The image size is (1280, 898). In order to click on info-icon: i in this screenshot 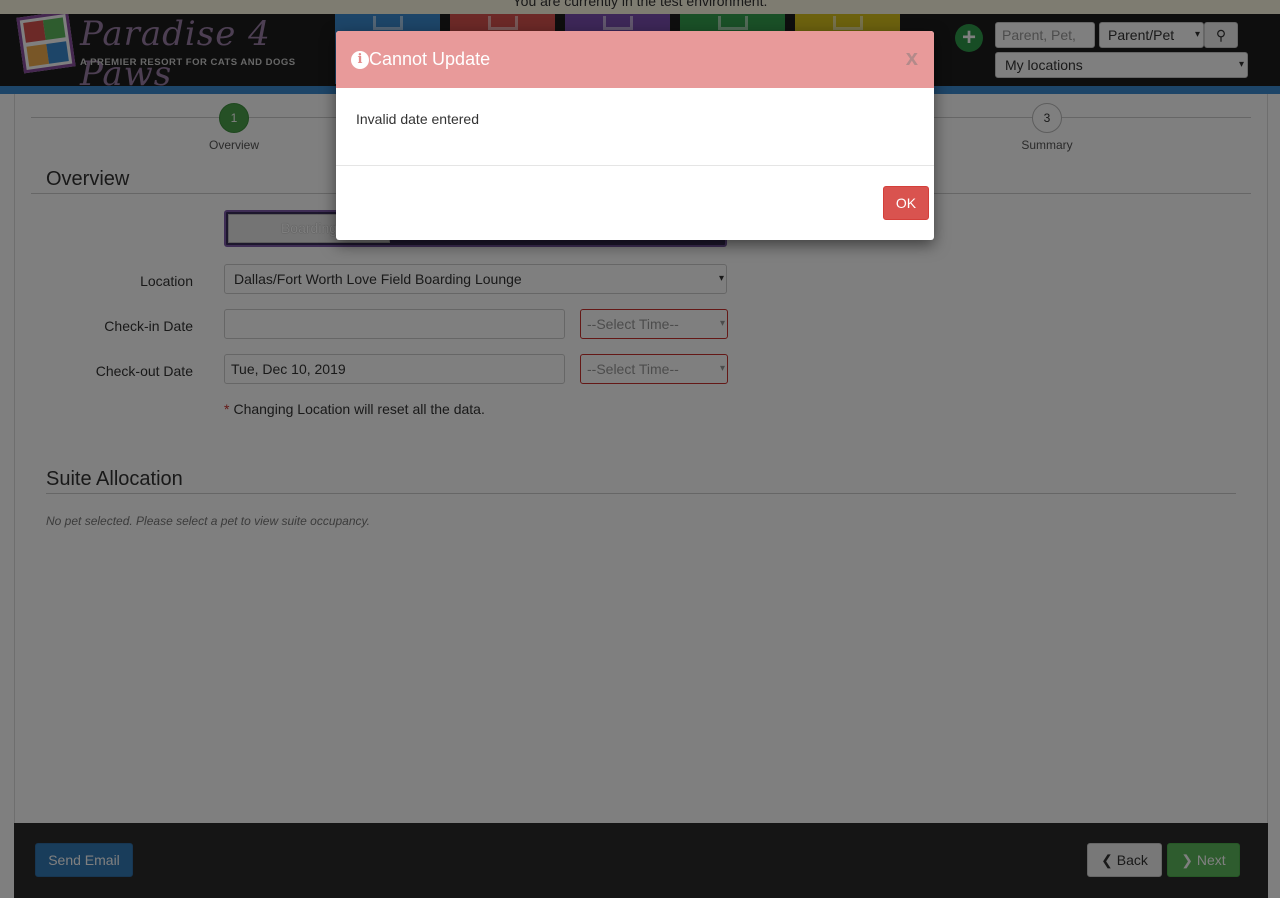, I will do `click(360, 60)`.